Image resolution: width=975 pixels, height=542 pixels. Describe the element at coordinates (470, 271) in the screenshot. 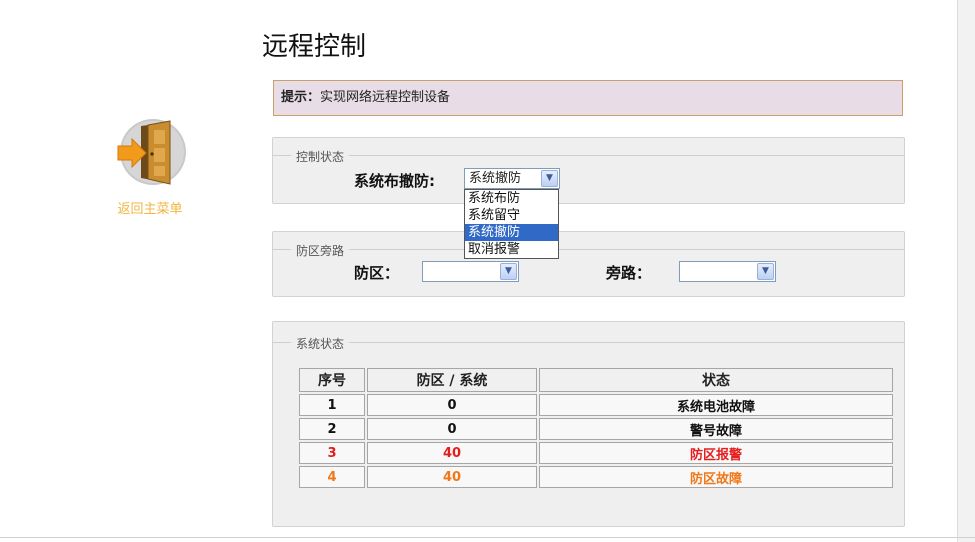

I see `zone-select: ▼` at that location.